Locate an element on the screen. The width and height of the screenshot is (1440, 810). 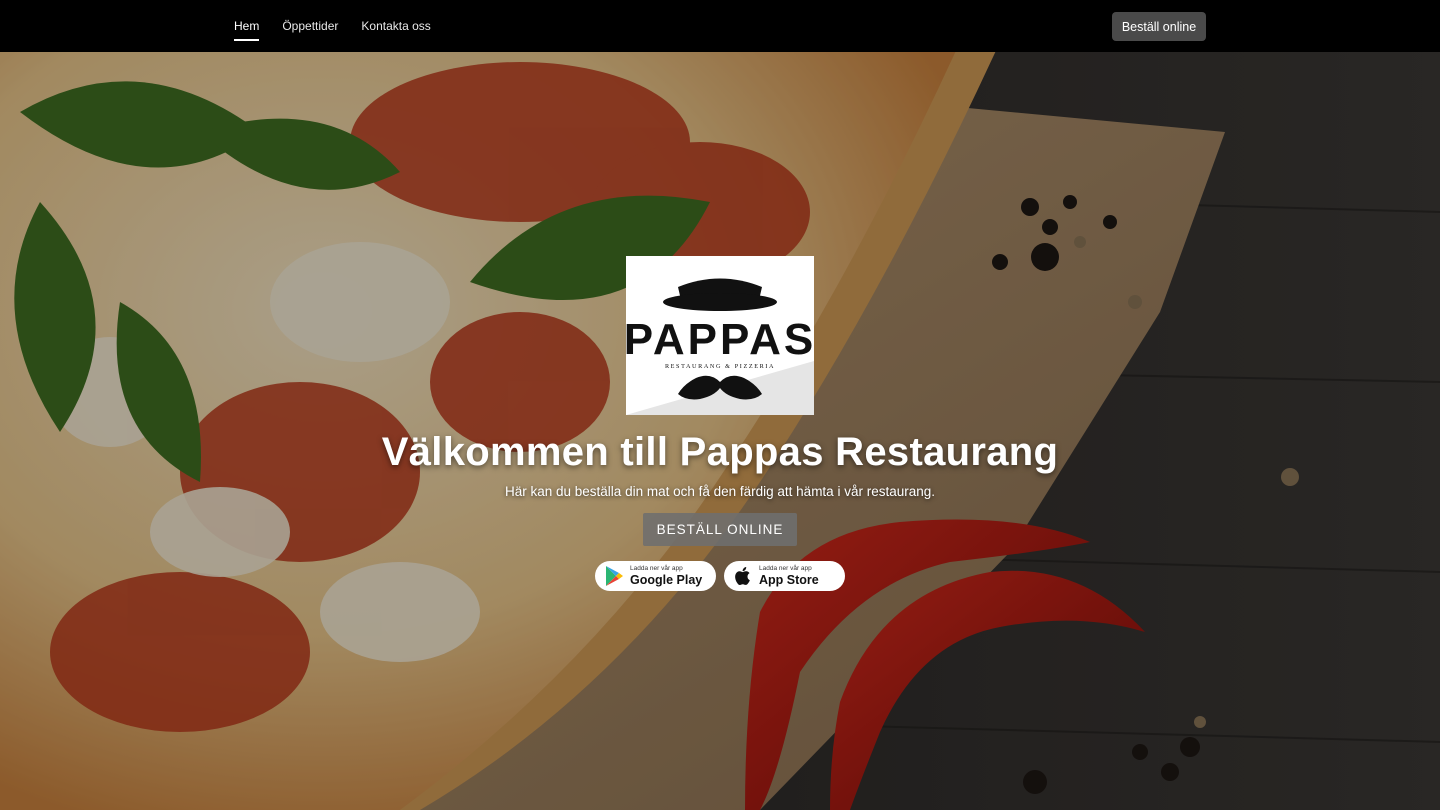
hero-order-online-button: BESTÄLL ONLINE is located at coordinates (720, 529).